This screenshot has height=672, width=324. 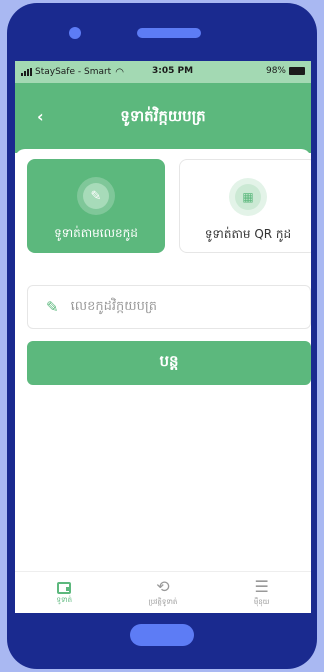 I want to click on method-label-qr: ទូទាត់តាម QR កូដ, so click(x=248, y=234).